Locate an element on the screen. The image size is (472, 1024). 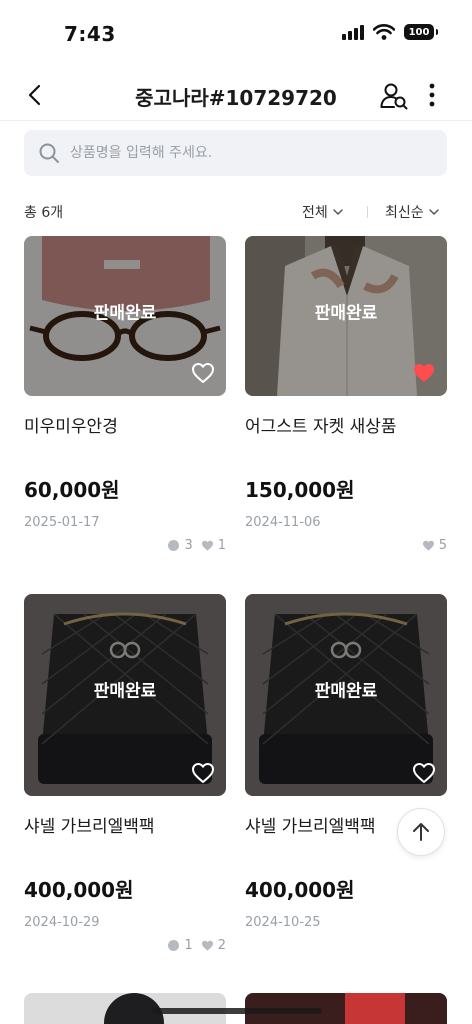
product-title: 어그스트 자켓 새상품 is located at coordinates (321, 427).